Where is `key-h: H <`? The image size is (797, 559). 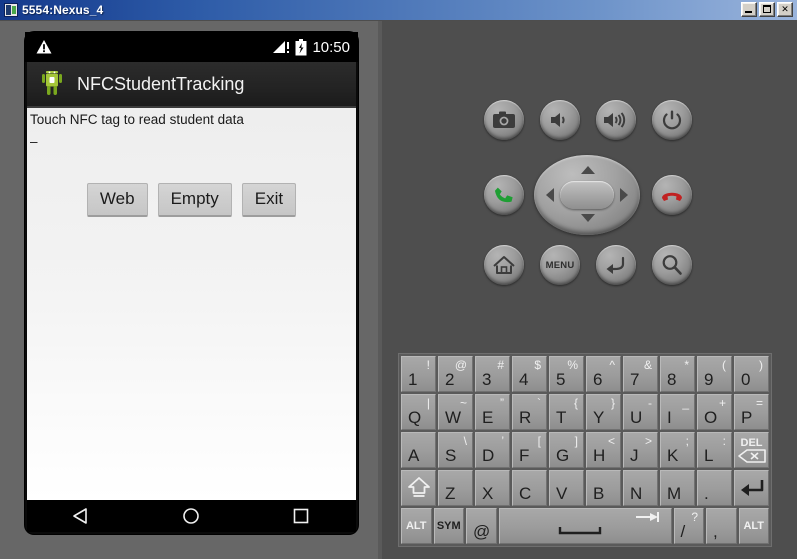
key-h: H < is located at coordinates (603, 450).